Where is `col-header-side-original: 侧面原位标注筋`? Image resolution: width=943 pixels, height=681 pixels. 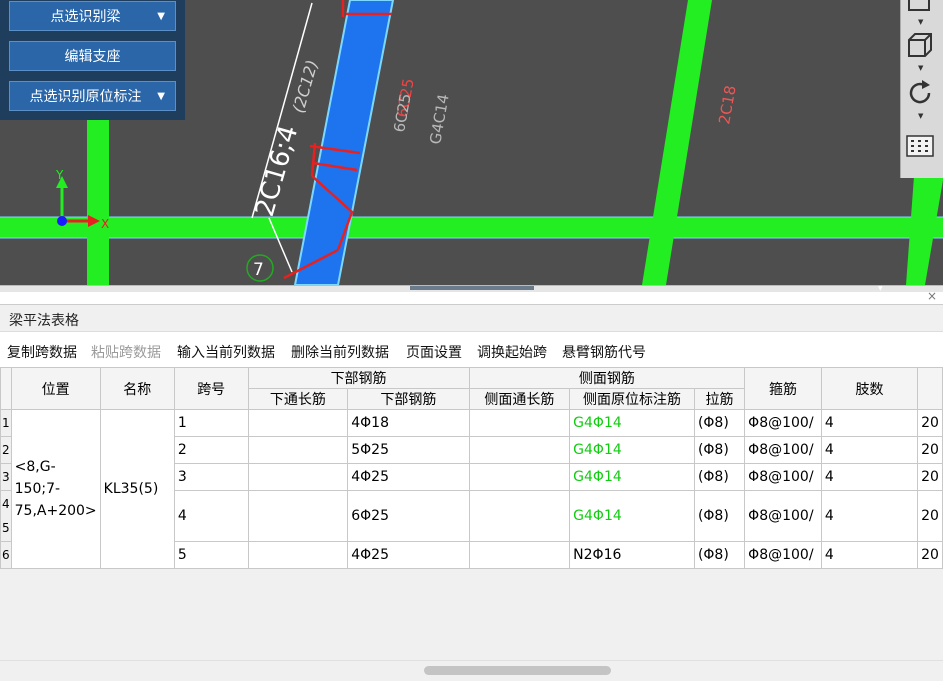
col-header-side-original: 侧面原位标注筋 is located at coordinates (632, 399).